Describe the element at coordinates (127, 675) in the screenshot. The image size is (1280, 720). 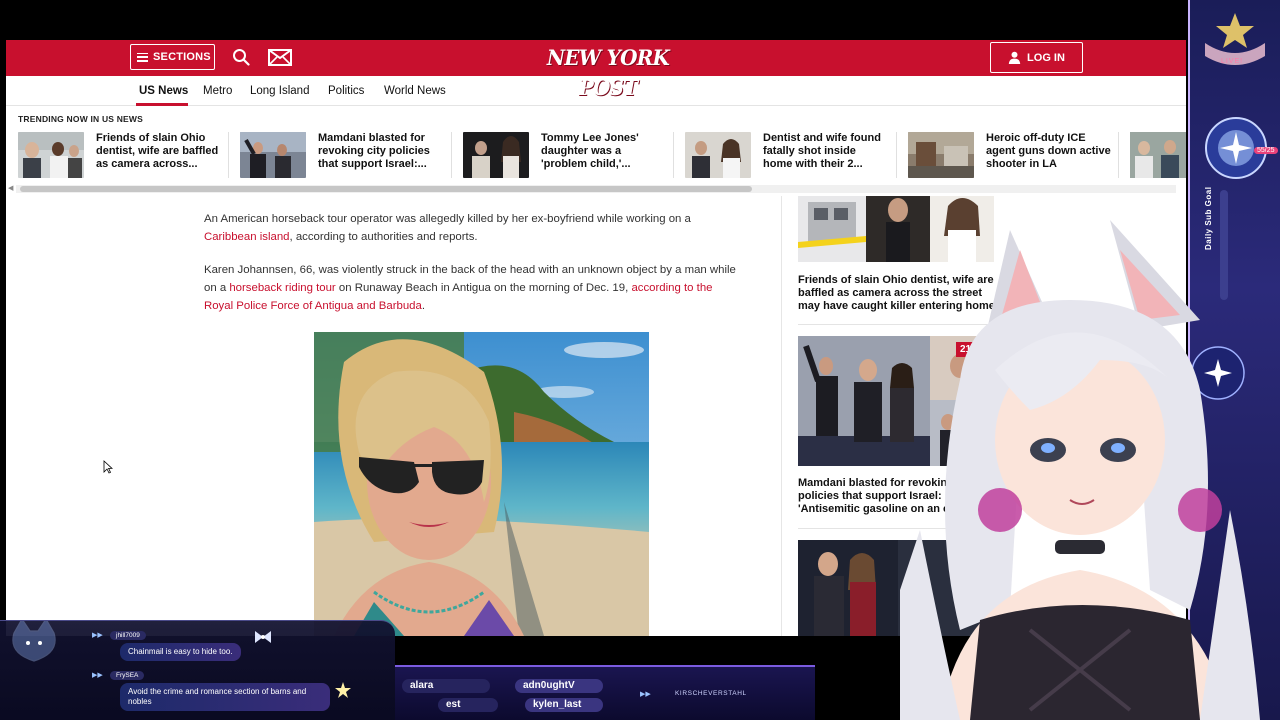
I see `chat-username: FrySEA` at that location.